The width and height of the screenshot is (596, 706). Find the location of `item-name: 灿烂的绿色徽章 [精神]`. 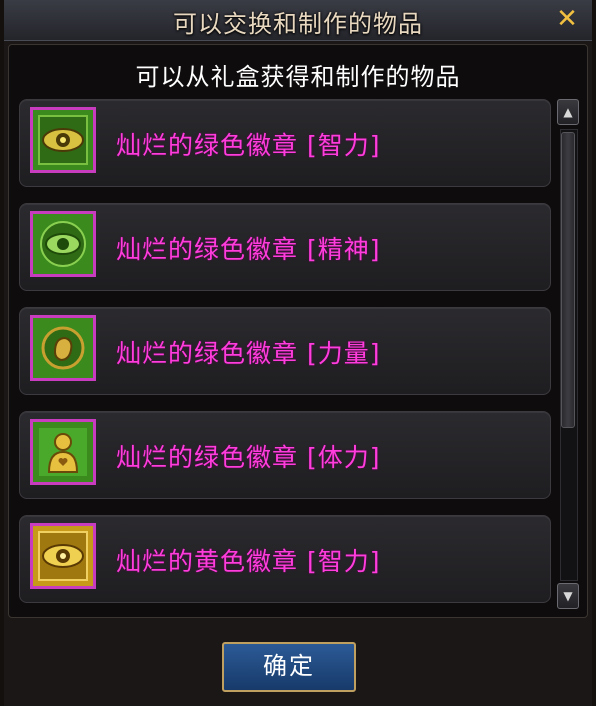

item-name: 灿烂的绿色徽章 [精神] is located at coordinates (248, 249).